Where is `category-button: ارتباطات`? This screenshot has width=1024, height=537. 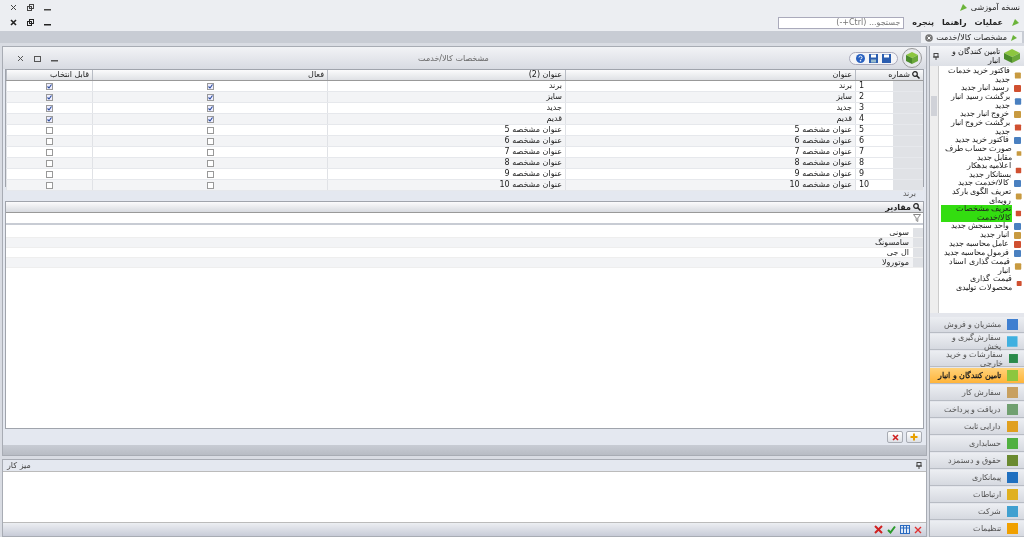
category-button: ارتباطات is located at coordinates (977, 495).